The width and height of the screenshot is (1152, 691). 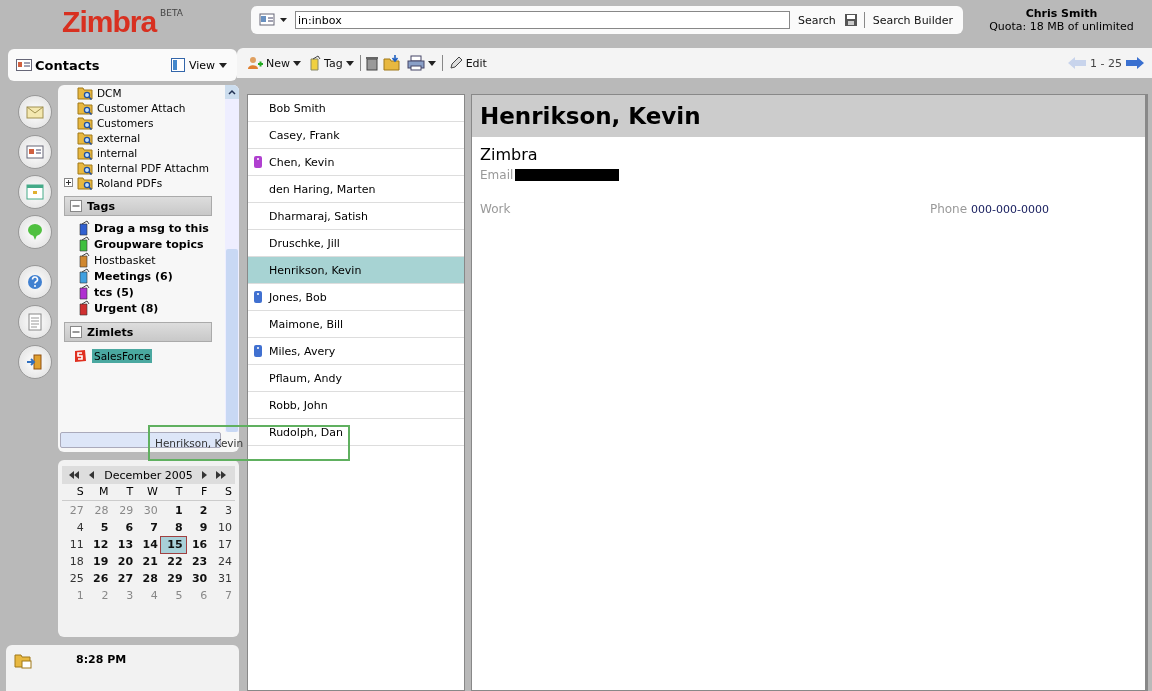 I want to click on calendar-day: 8, so click(x=173, y=528).